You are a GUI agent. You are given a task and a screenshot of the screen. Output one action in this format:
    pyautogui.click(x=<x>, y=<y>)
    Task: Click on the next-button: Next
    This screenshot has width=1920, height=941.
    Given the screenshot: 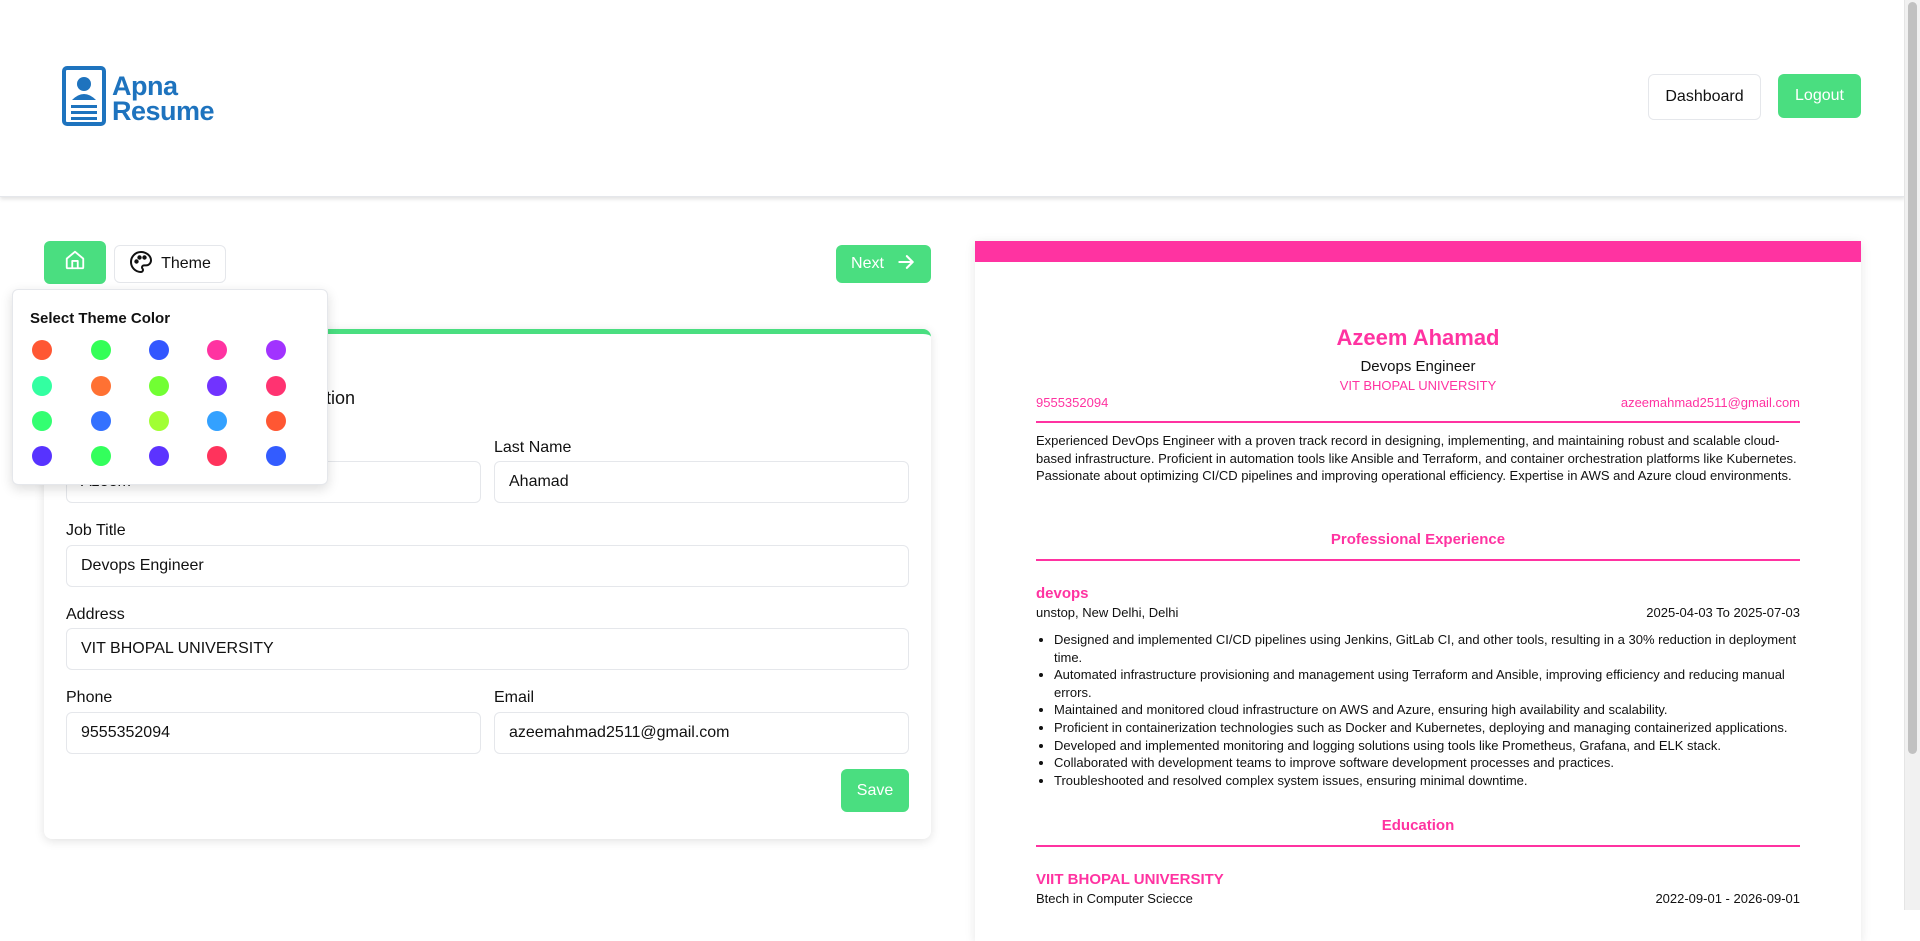 What is the action you would take?
    pyautogui.click(x=883, y=264)
    